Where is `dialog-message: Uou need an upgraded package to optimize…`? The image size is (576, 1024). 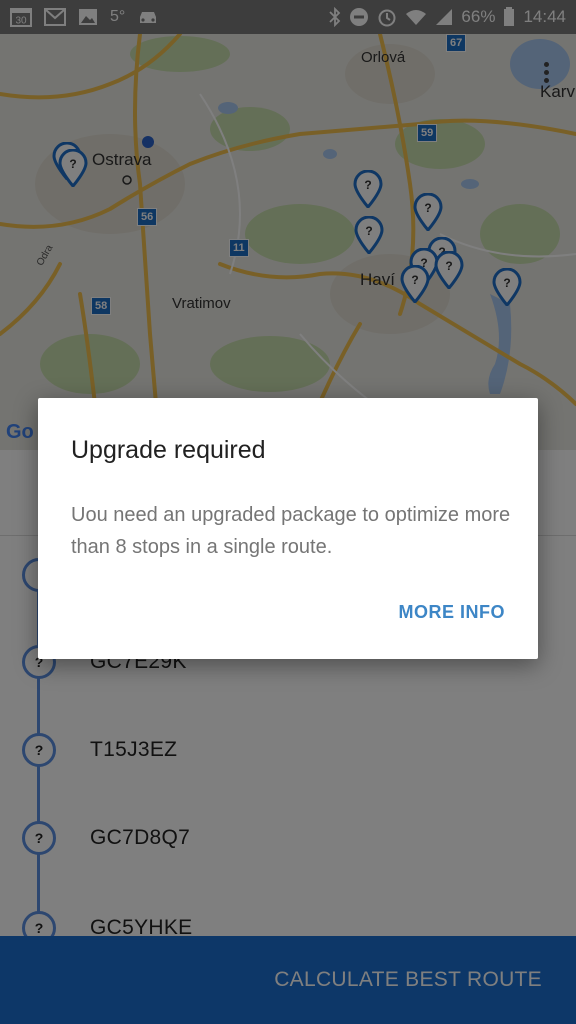 dialog-message: Uou need an upgraded package to optimize… is located at coordinates (291, 531).